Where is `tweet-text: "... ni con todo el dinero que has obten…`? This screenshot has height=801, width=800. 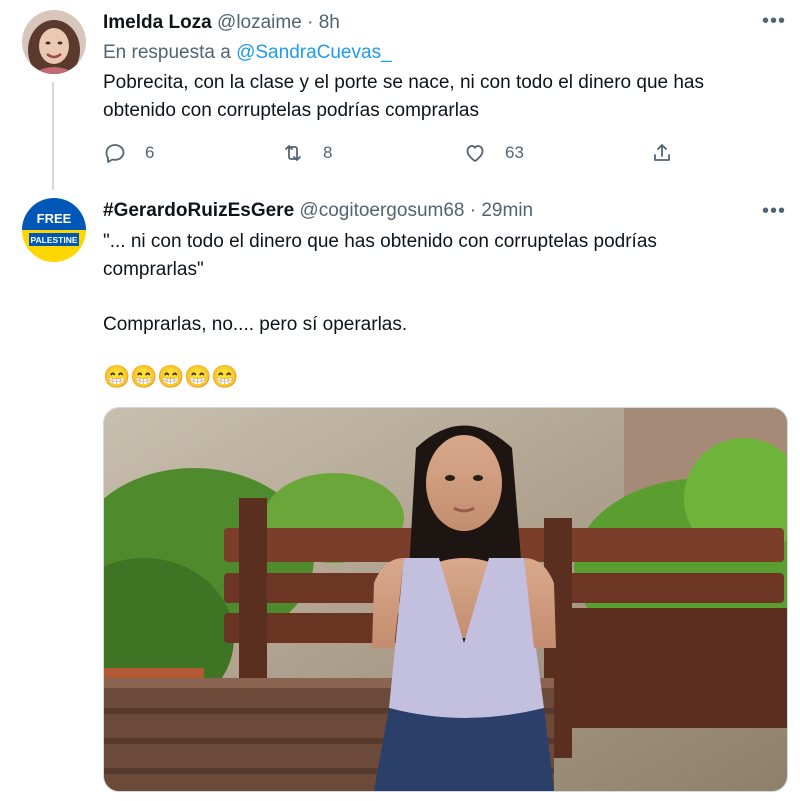 tweet-text: "... ni con todo el dinero que has obten… is located at coordinates (443, 256).